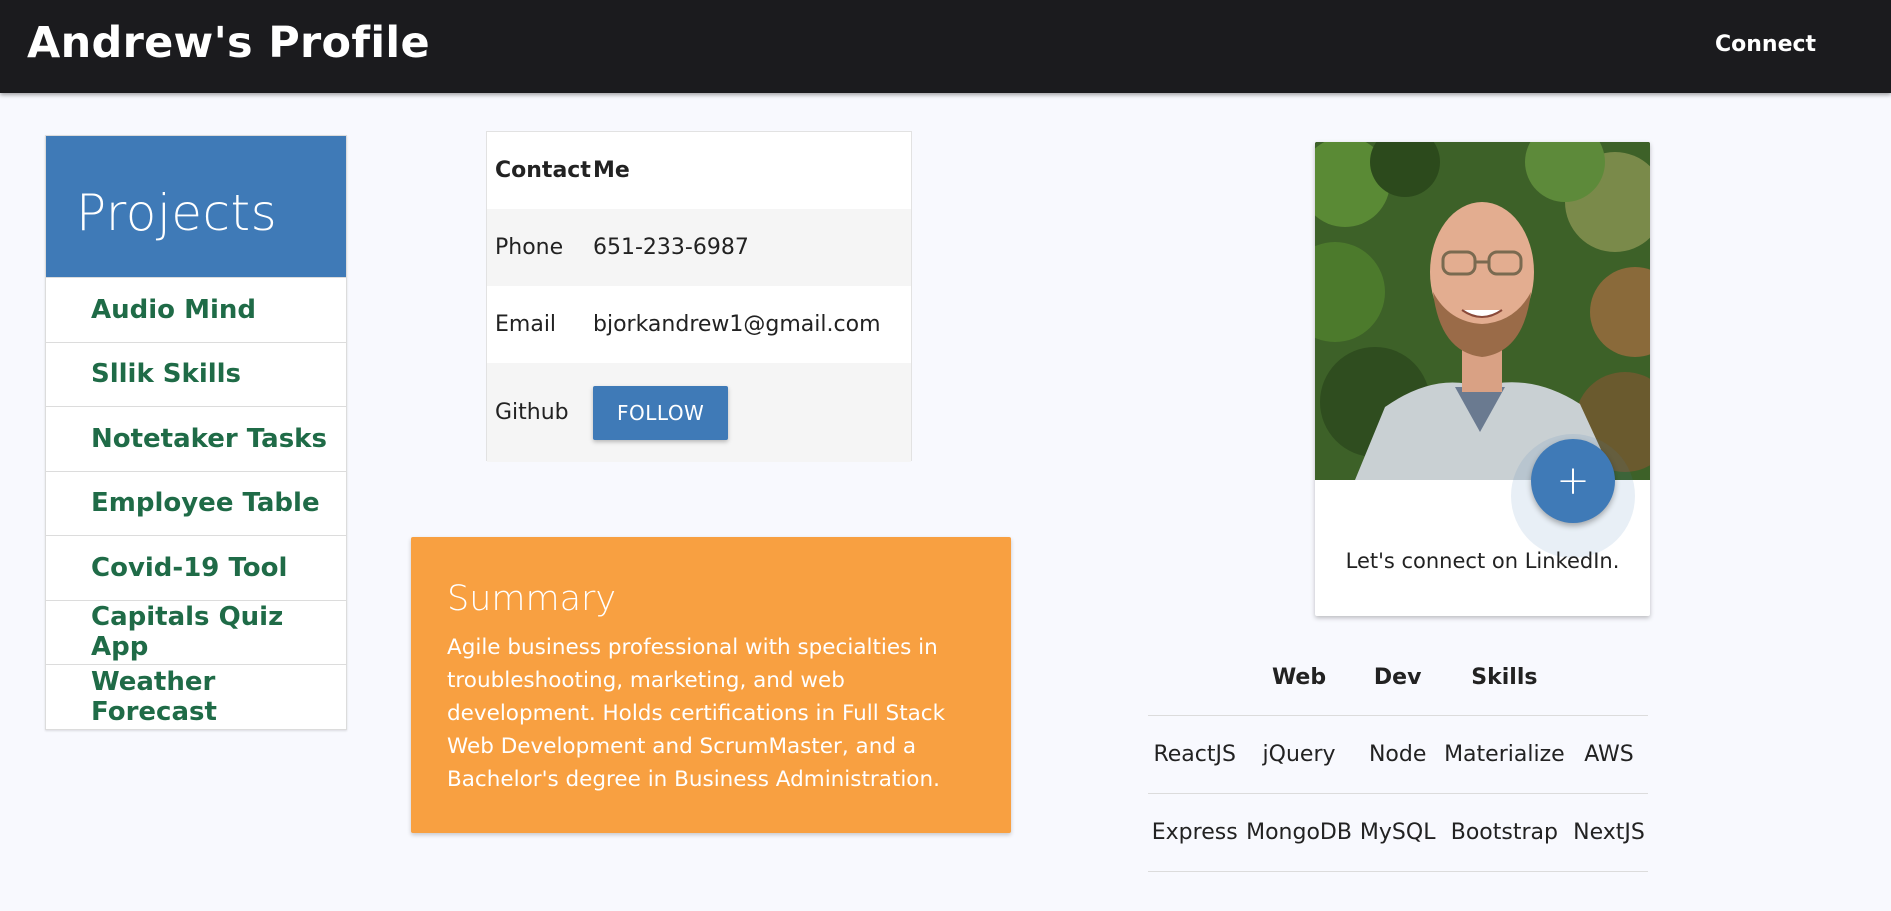 This screenshot has height=911, width=1891. I want to click on skills-row: Express MongoDB MySQL Bootstrap NextJS, so click(1398, 832).